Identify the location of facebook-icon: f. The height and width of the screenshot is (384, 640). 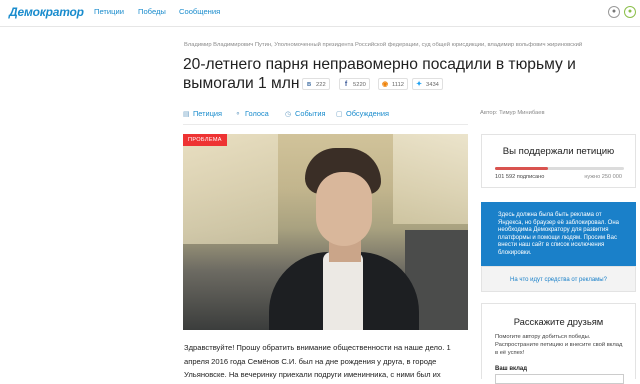
(346, 84).